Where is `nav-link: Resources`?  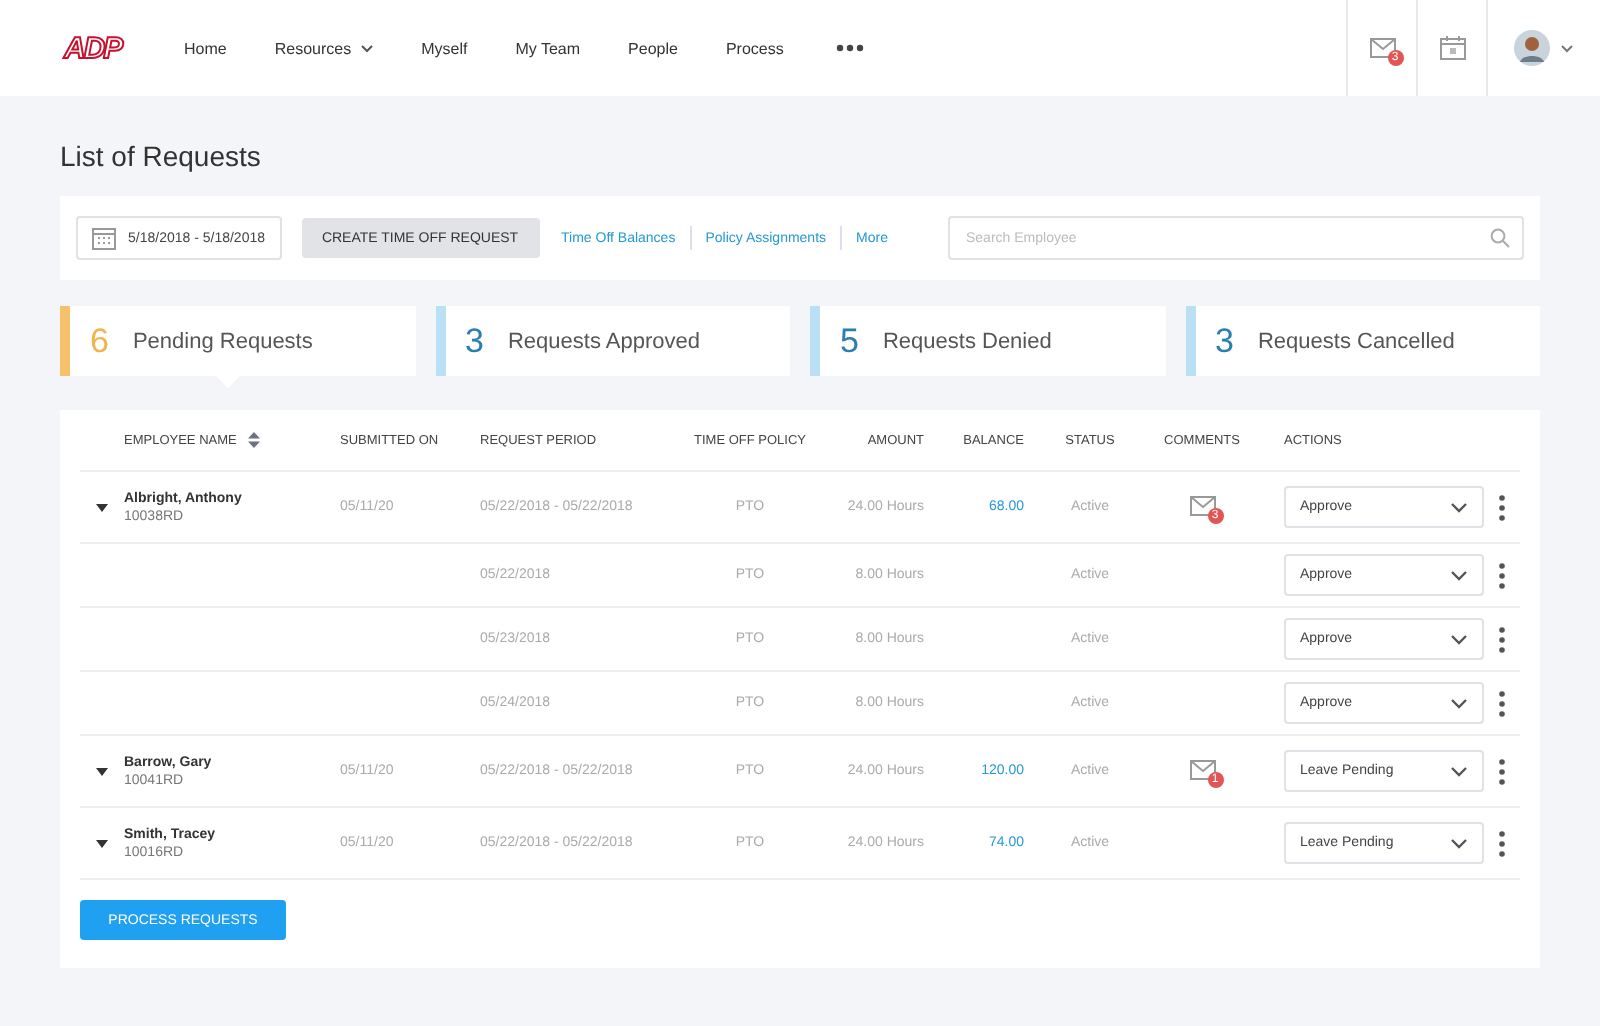 nav-link: Resources is located at coordinates (324, 48).